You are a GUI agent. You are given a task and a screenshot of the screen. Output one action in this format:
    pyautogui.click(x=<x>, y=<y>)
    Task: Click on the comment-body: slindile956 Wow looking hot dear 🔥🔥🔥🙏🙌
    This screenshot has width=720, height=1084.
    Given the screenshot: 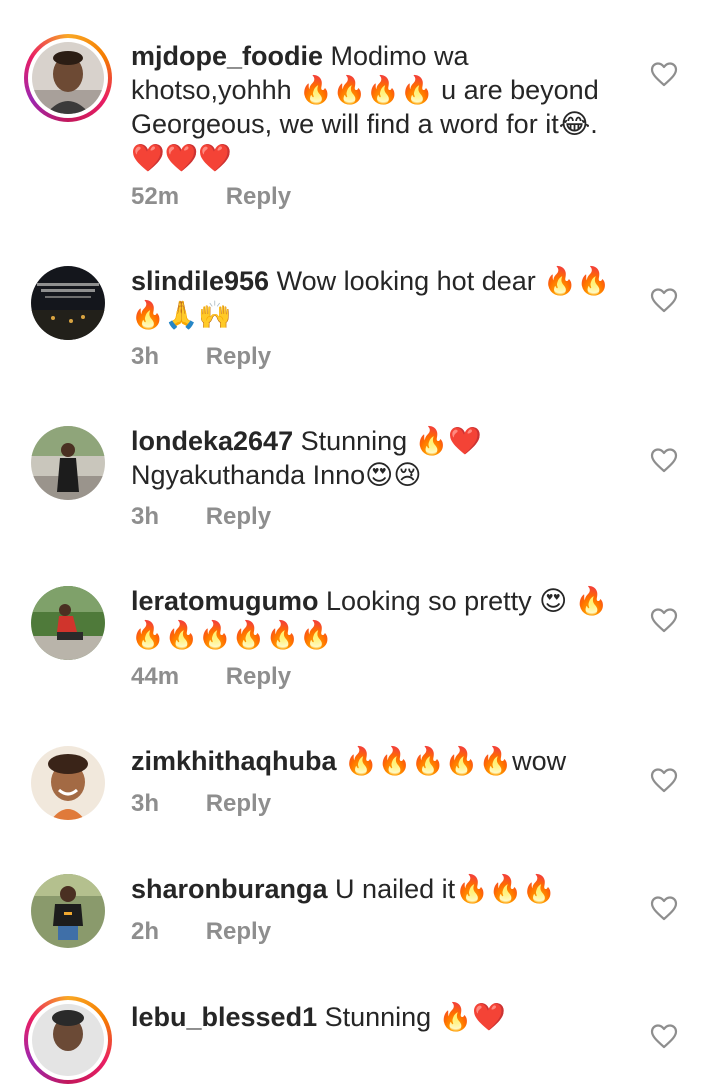 What is the action you would take?
    pyautogui.click(x=376, y=298)
    